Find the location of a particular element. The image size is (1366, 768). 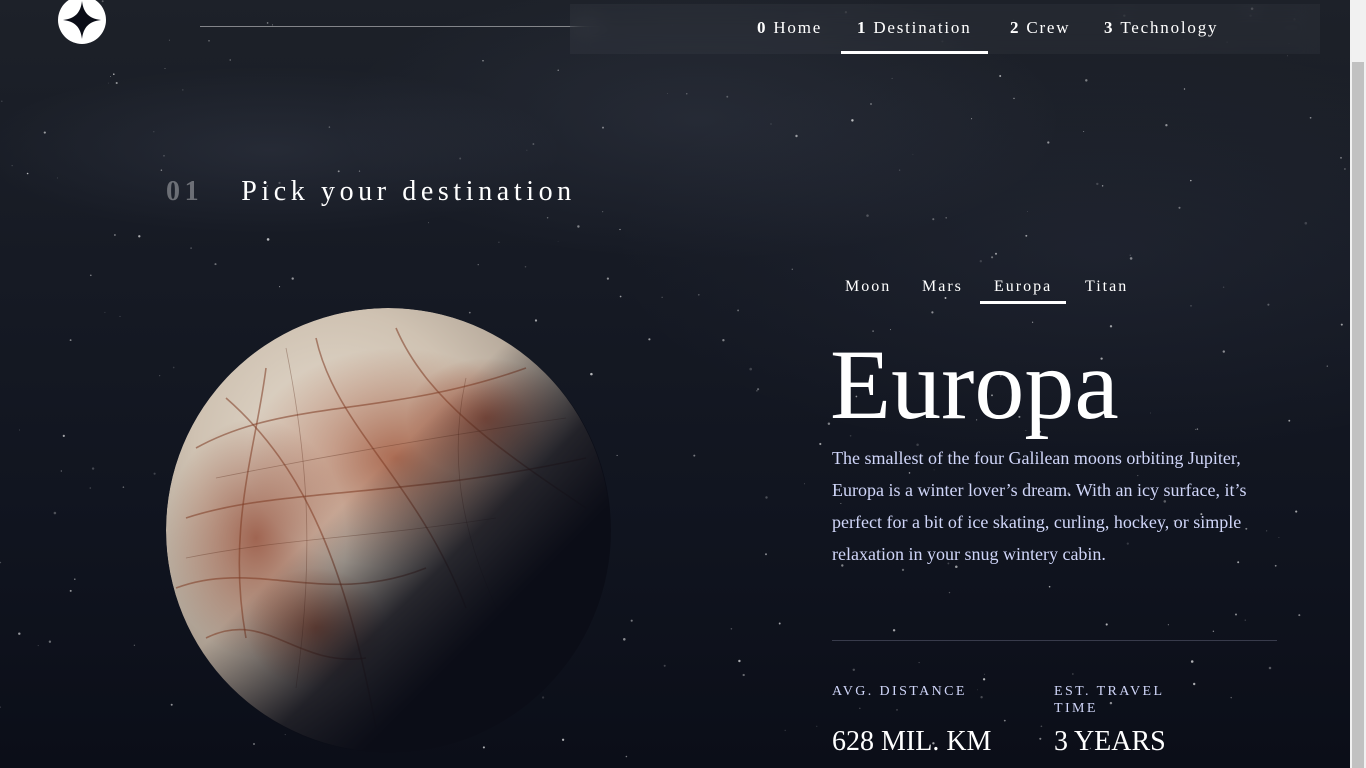

nav-item-number: 3 is located at coordinates (1109, 27).